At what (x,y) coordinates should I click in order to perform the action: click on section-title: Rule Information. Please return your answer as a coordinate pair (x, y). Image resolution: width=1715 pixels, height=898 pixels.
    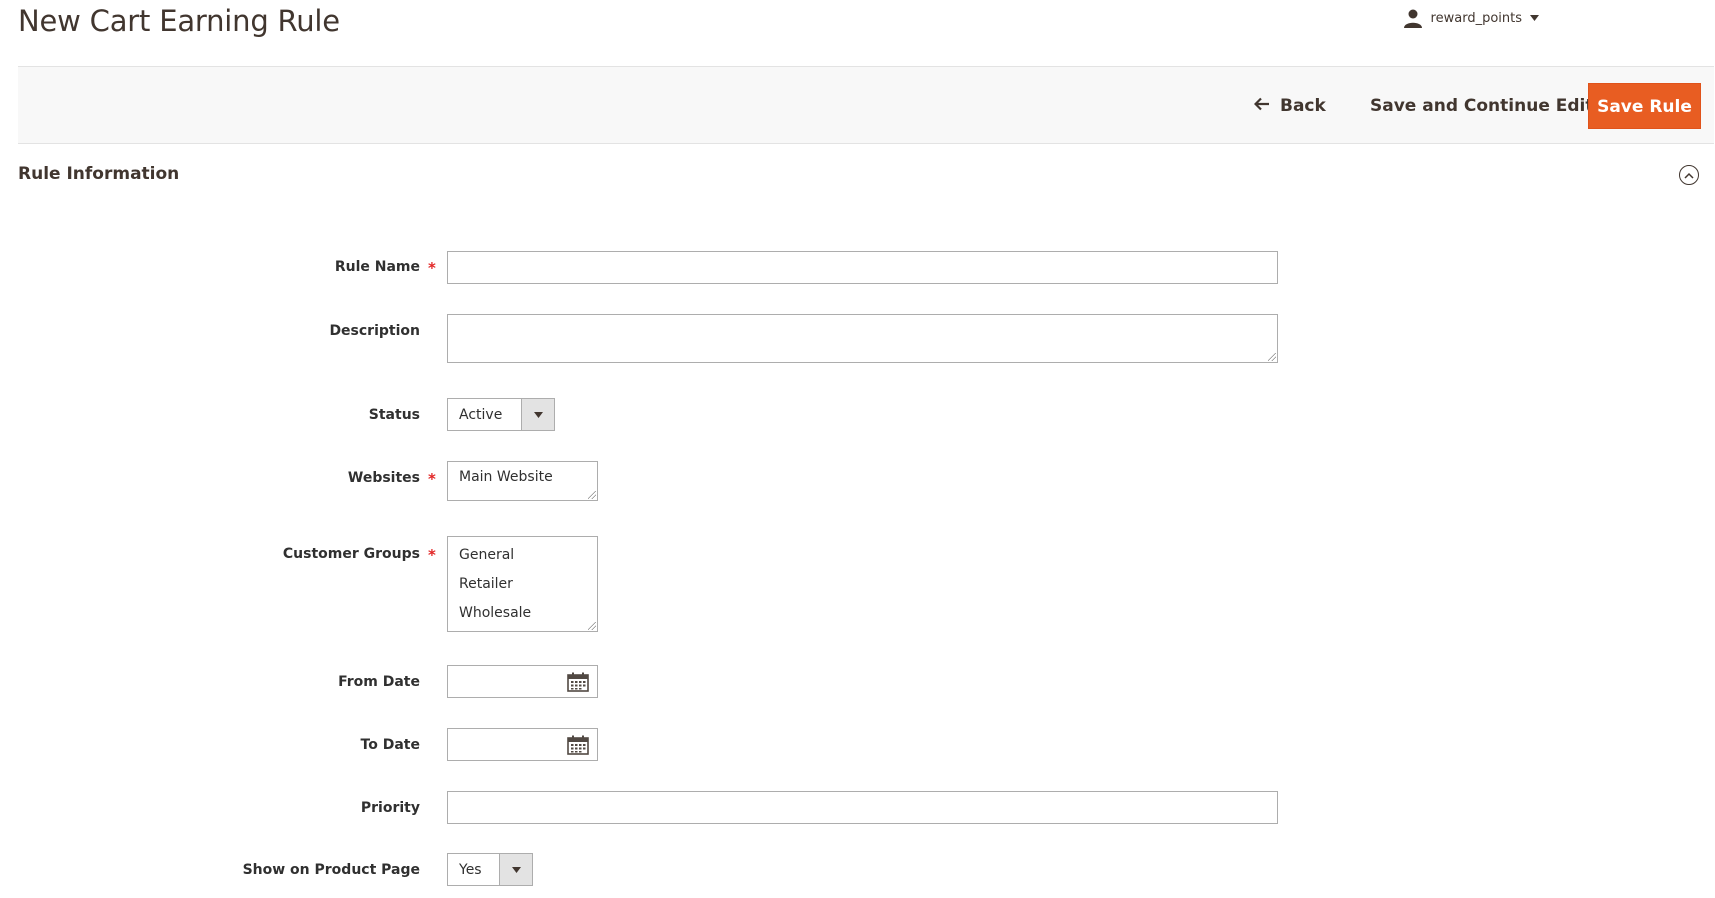
    Looking at the image, I should click on (98, 174).